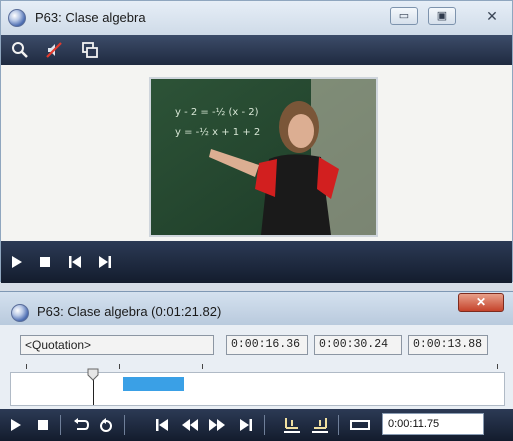 The image size is (513, 441). I want to click on create-quotation-icon, so click(360, 425).